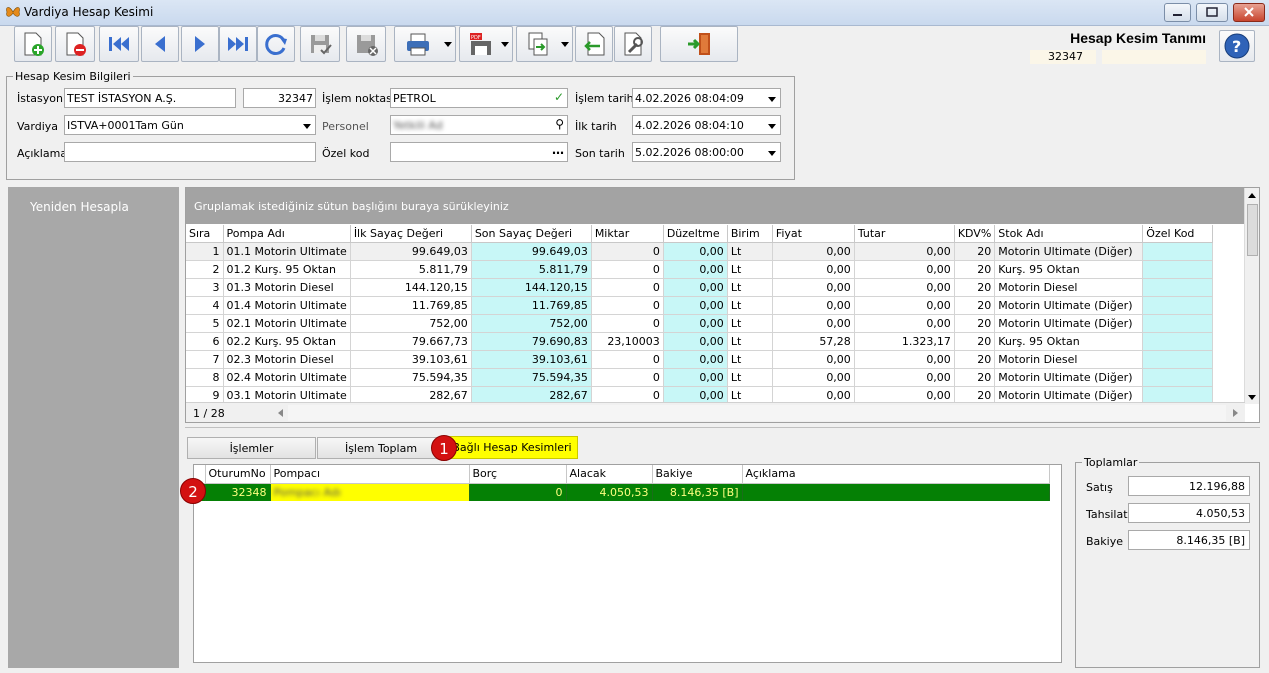  What do you see at coordinates (411, 359) in the screenshot?
I see `table-cell: 39.103,61` at bounding box center [411, 359].